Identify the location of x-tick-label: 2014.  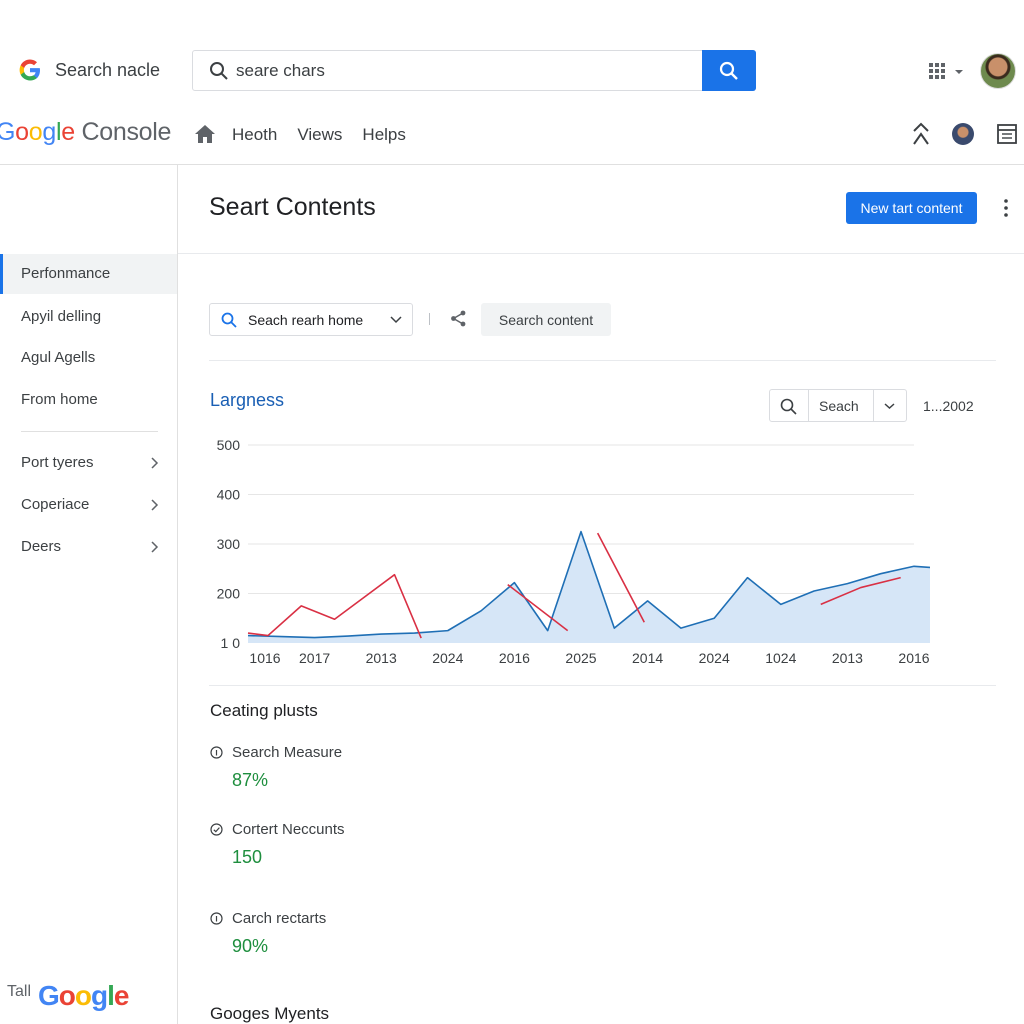
(647, 658).